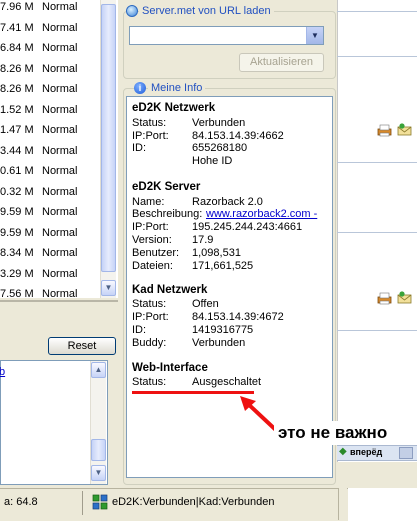 This screenshot has height=521, width=417. Describe the element at coordinates (342, 504) in the screenshot. I see `size-grip` at that location.